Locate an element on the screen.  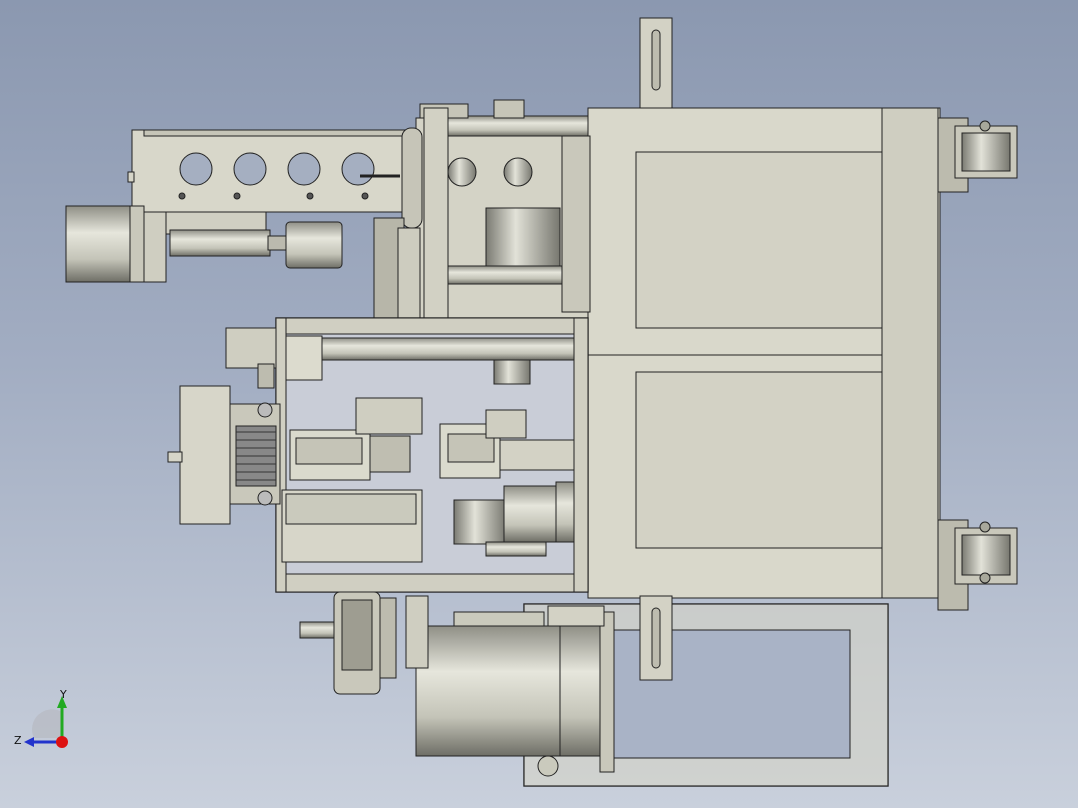
triad-z-label: Z is located at coordinates (18, 740).